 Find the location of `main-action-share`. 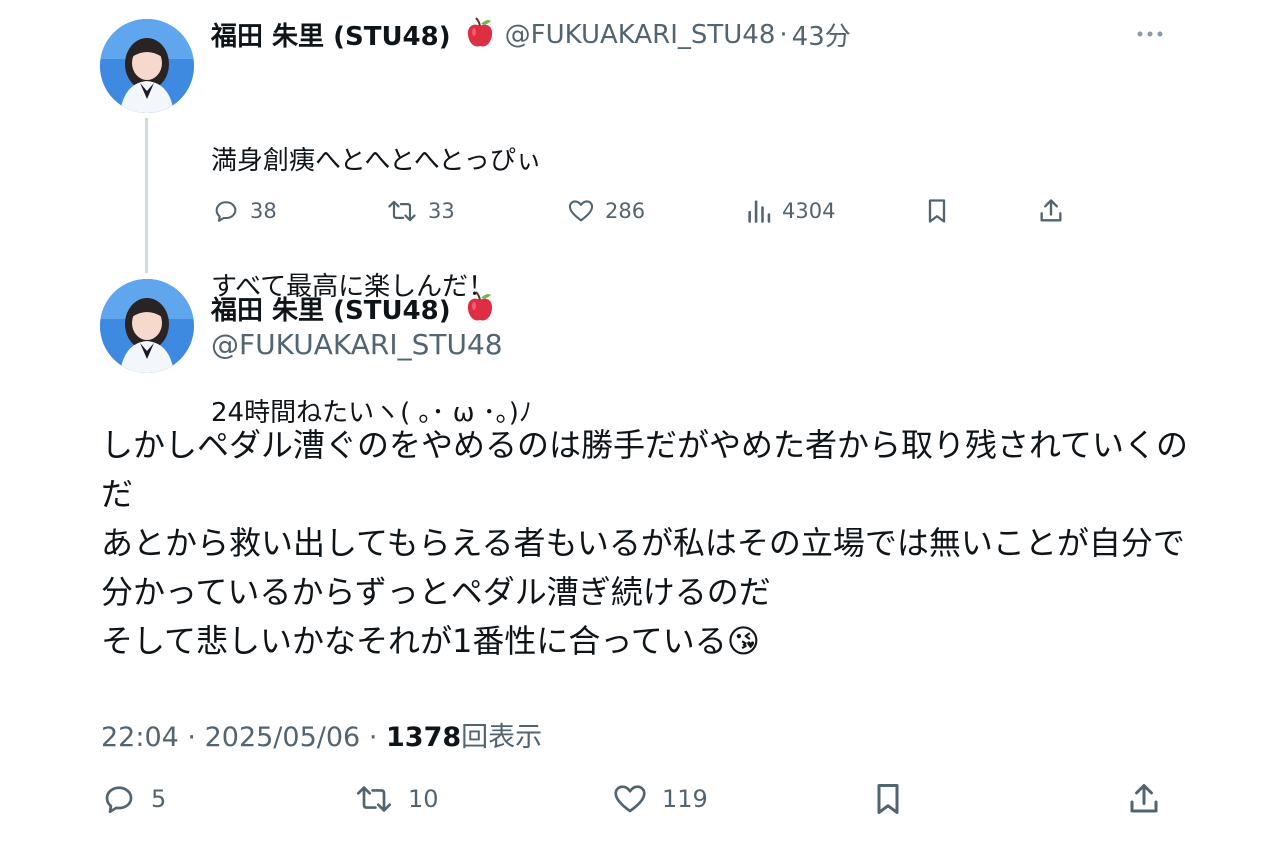

main-action-share is located at coordinates (1144, 799).